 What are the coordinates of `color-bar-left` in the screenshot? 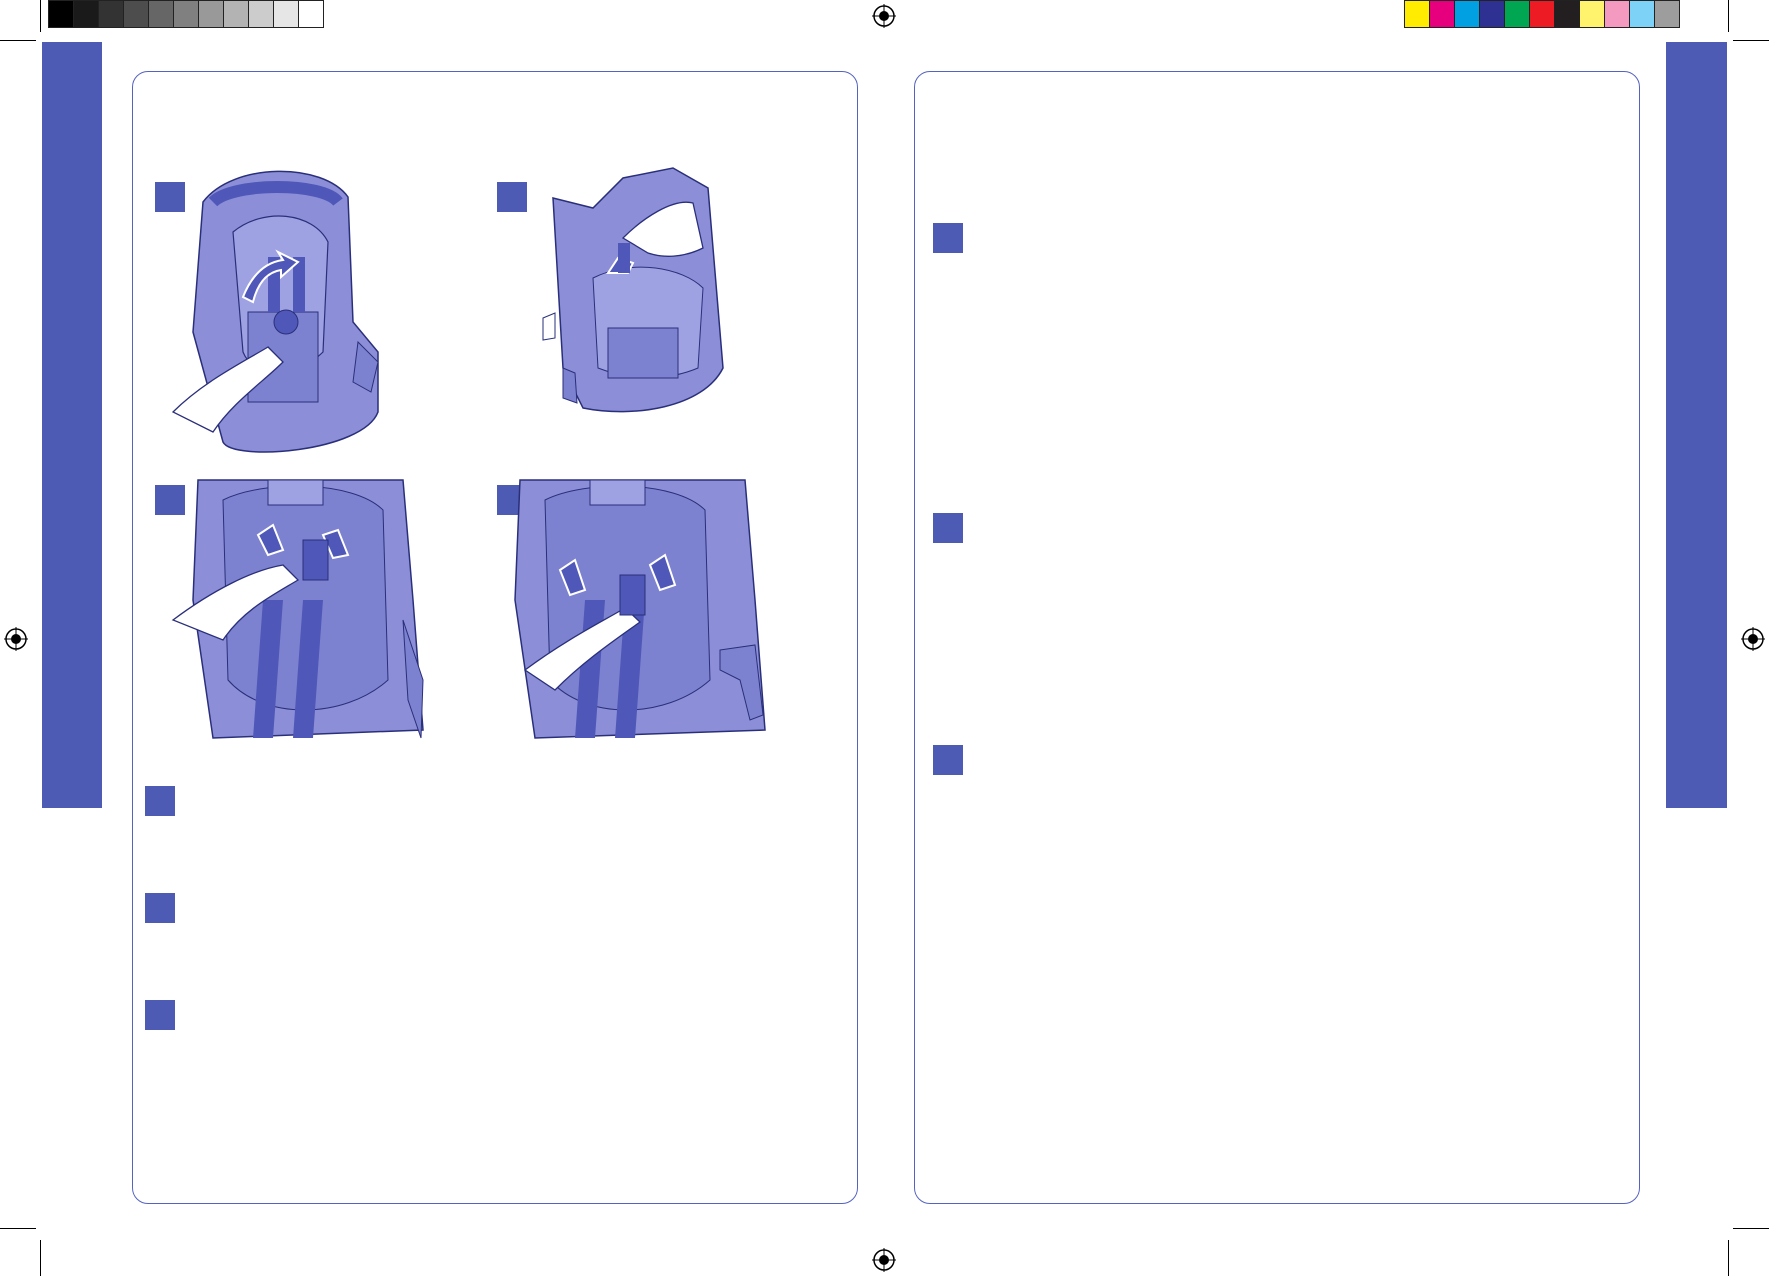 It's located at (186, 14).